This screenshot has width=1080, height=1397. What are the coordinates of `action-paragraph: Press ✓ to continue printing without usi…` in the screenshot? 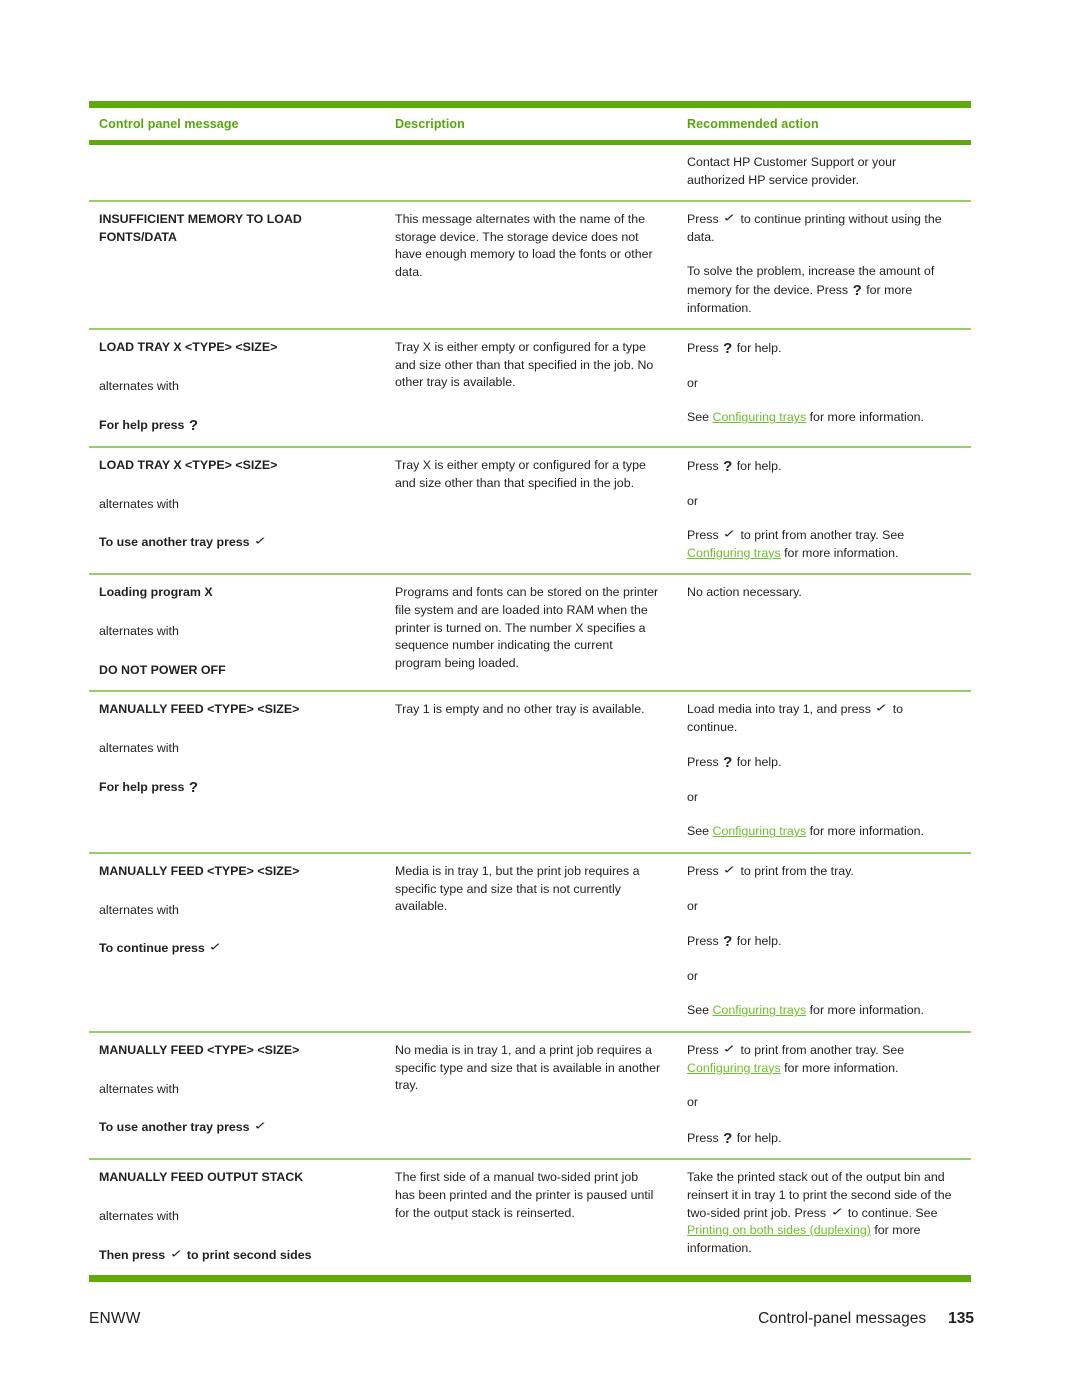 It's located at (814, 228).